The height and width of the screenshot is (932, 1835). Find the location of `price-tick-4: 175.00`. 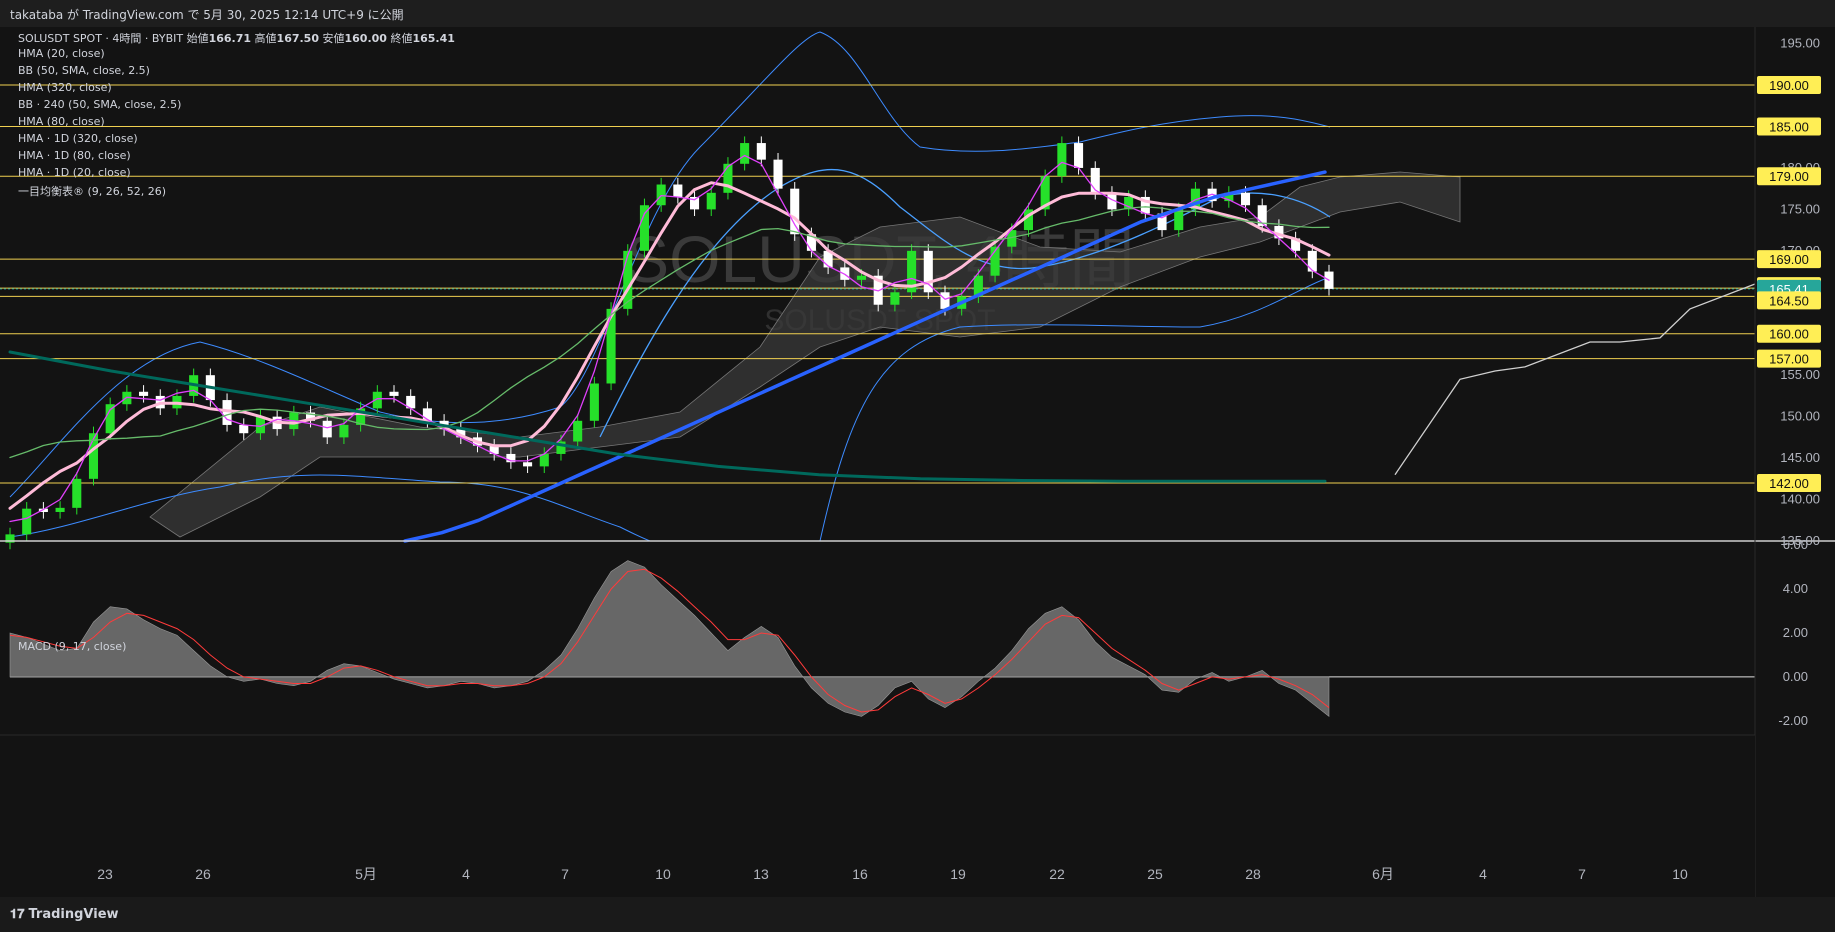

price-tick-4: 175.00 is located at coordinates (1800, 208).